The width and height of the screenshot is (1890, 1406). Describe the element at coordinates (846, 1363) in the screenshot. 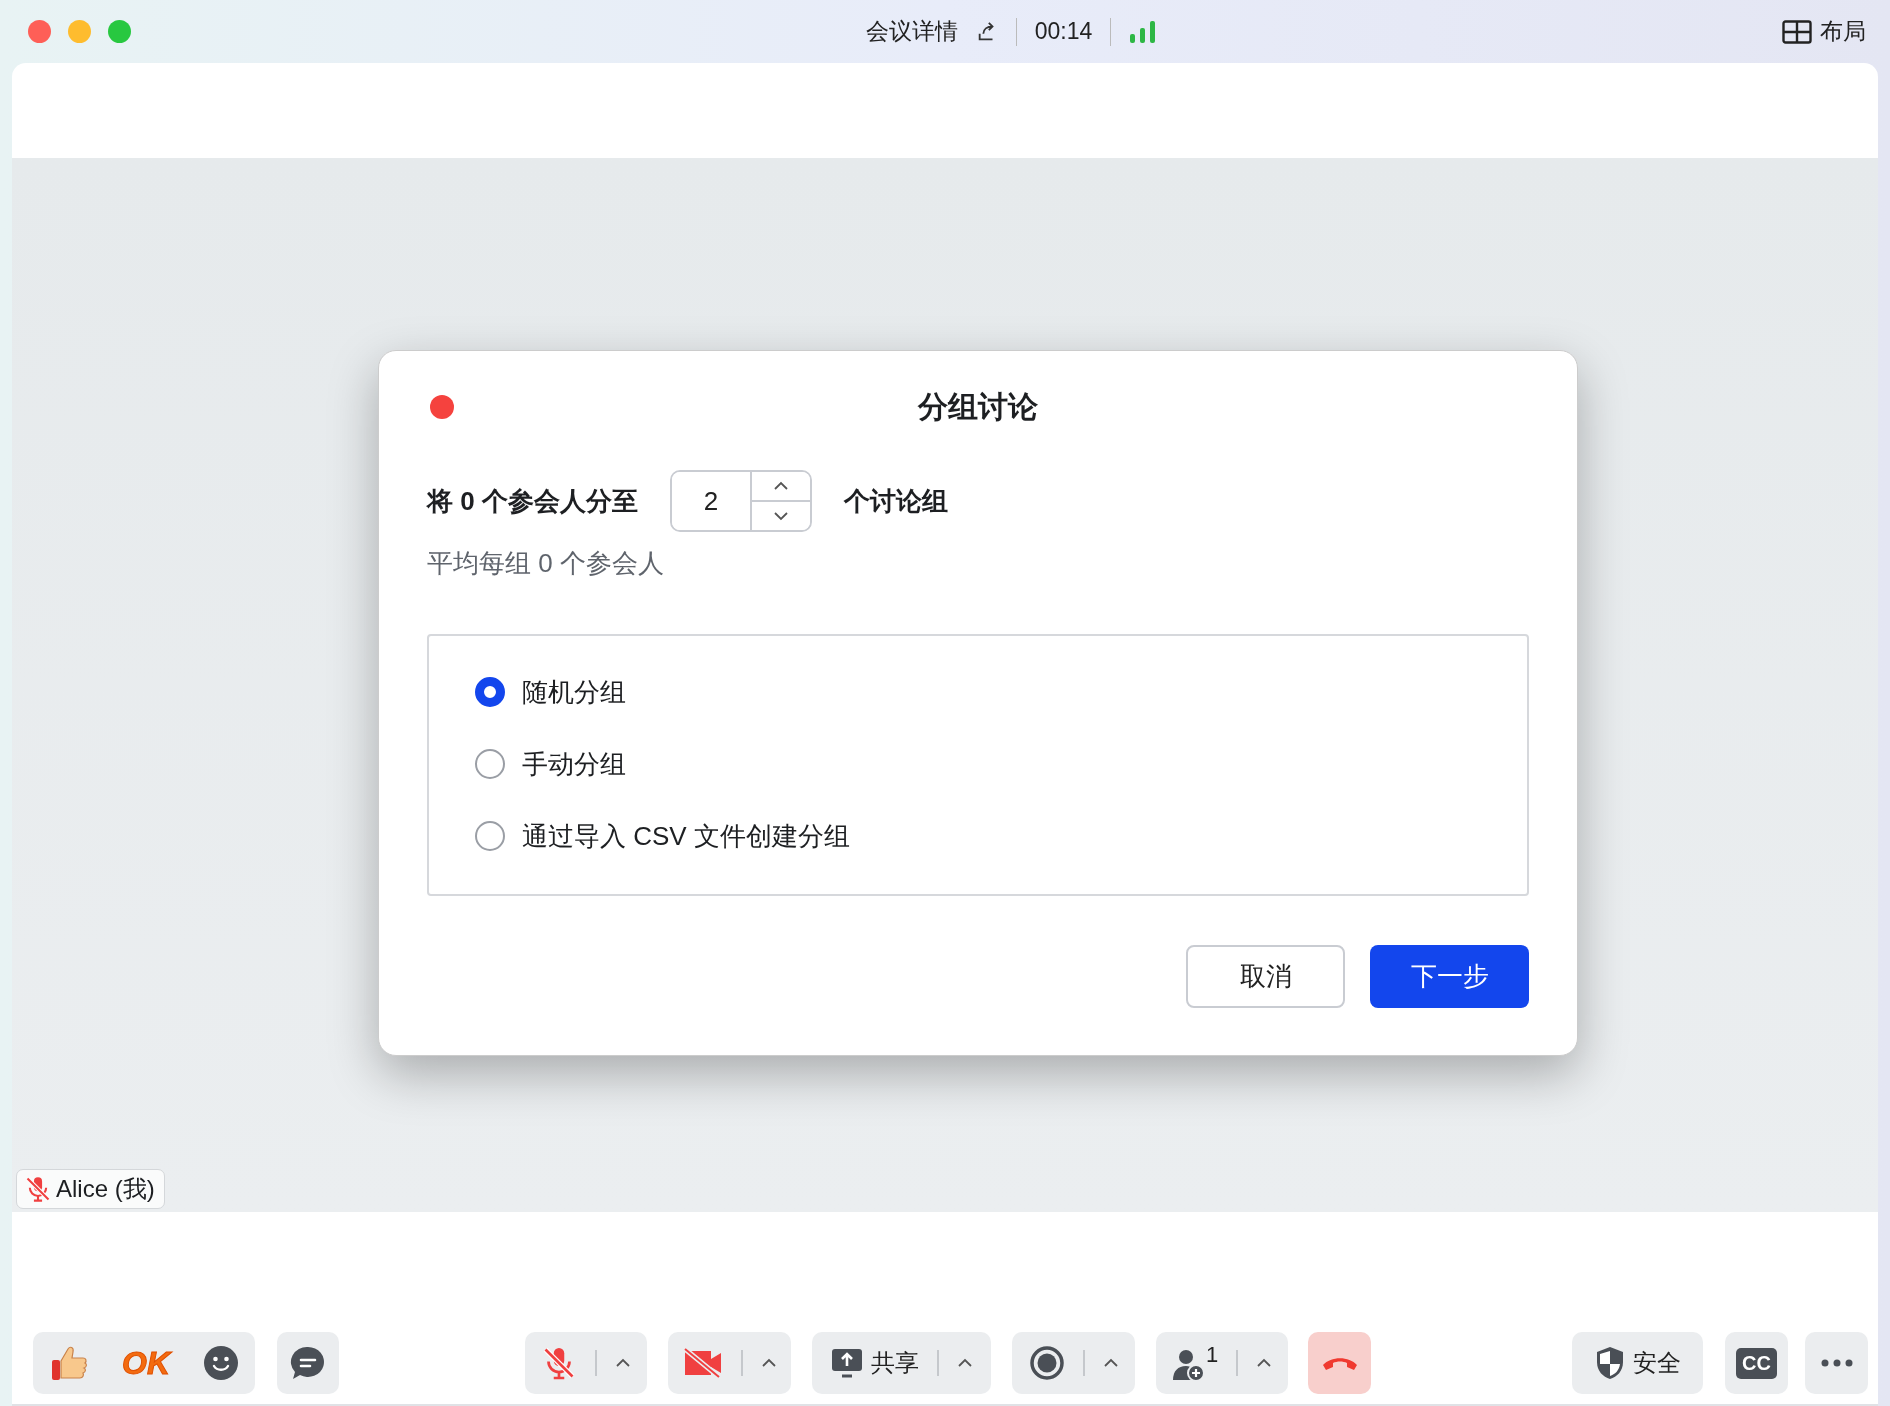

I see `share-screen-icon` at that location.